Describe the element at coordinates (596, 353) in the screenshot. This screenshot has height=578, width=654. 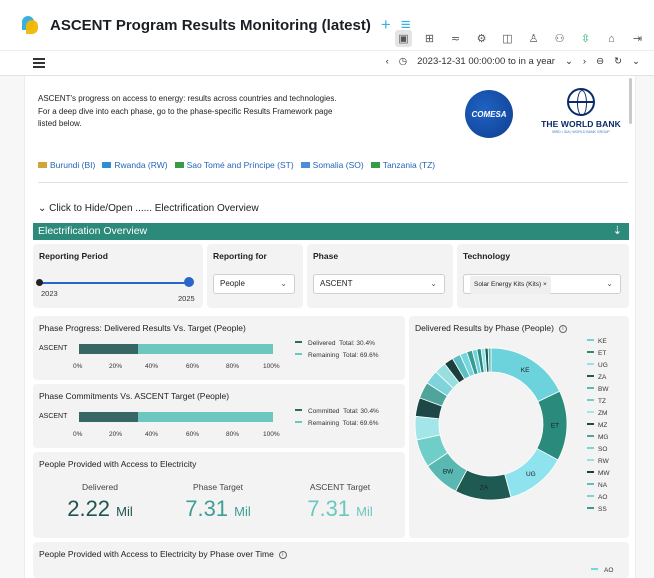
I see `donut-legend-item: ET` at that location.